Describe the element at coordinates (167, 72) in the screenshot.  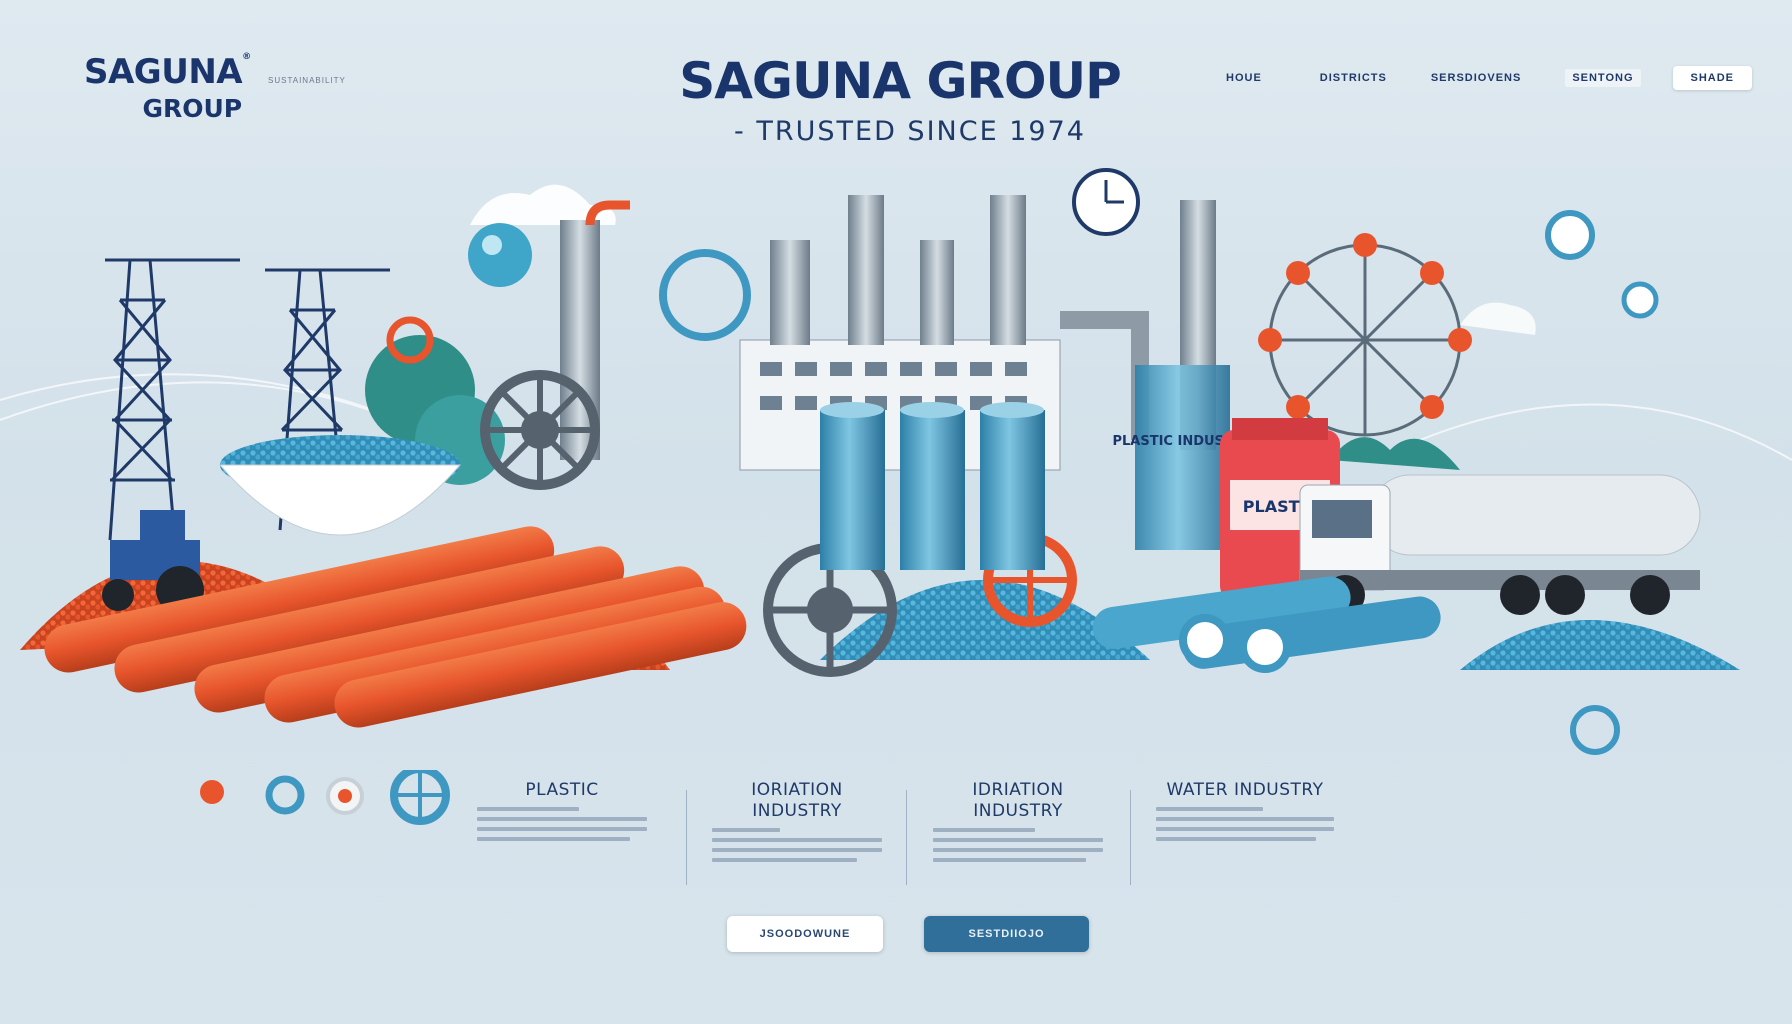
I see `brand-name-line1: SAGUNA®` at that location.